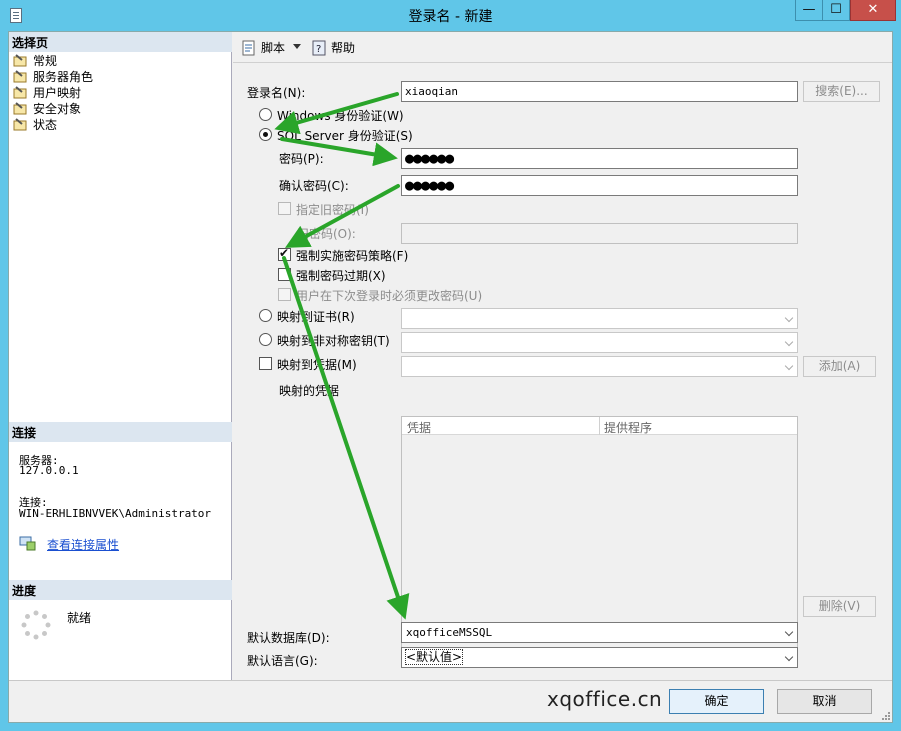 The height and width of the screenshot is (731, 901). What do you see at coordinates (276, 93) in the screenshot?
I see `login-name-label: 登录名(N):` at bounding box center [276, 93].